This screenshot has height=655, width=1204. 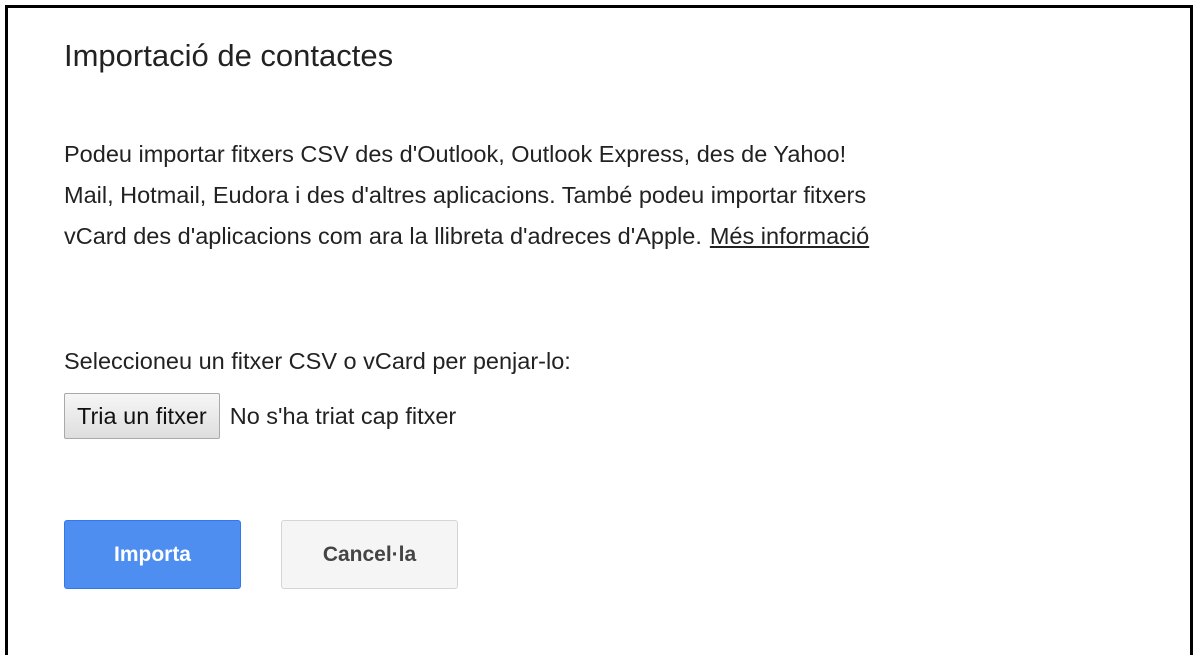 What do you see at coordinates (789, 236) in the screenshot?
I see `more-info-link: Més informació` at bounding box center [789, 236].